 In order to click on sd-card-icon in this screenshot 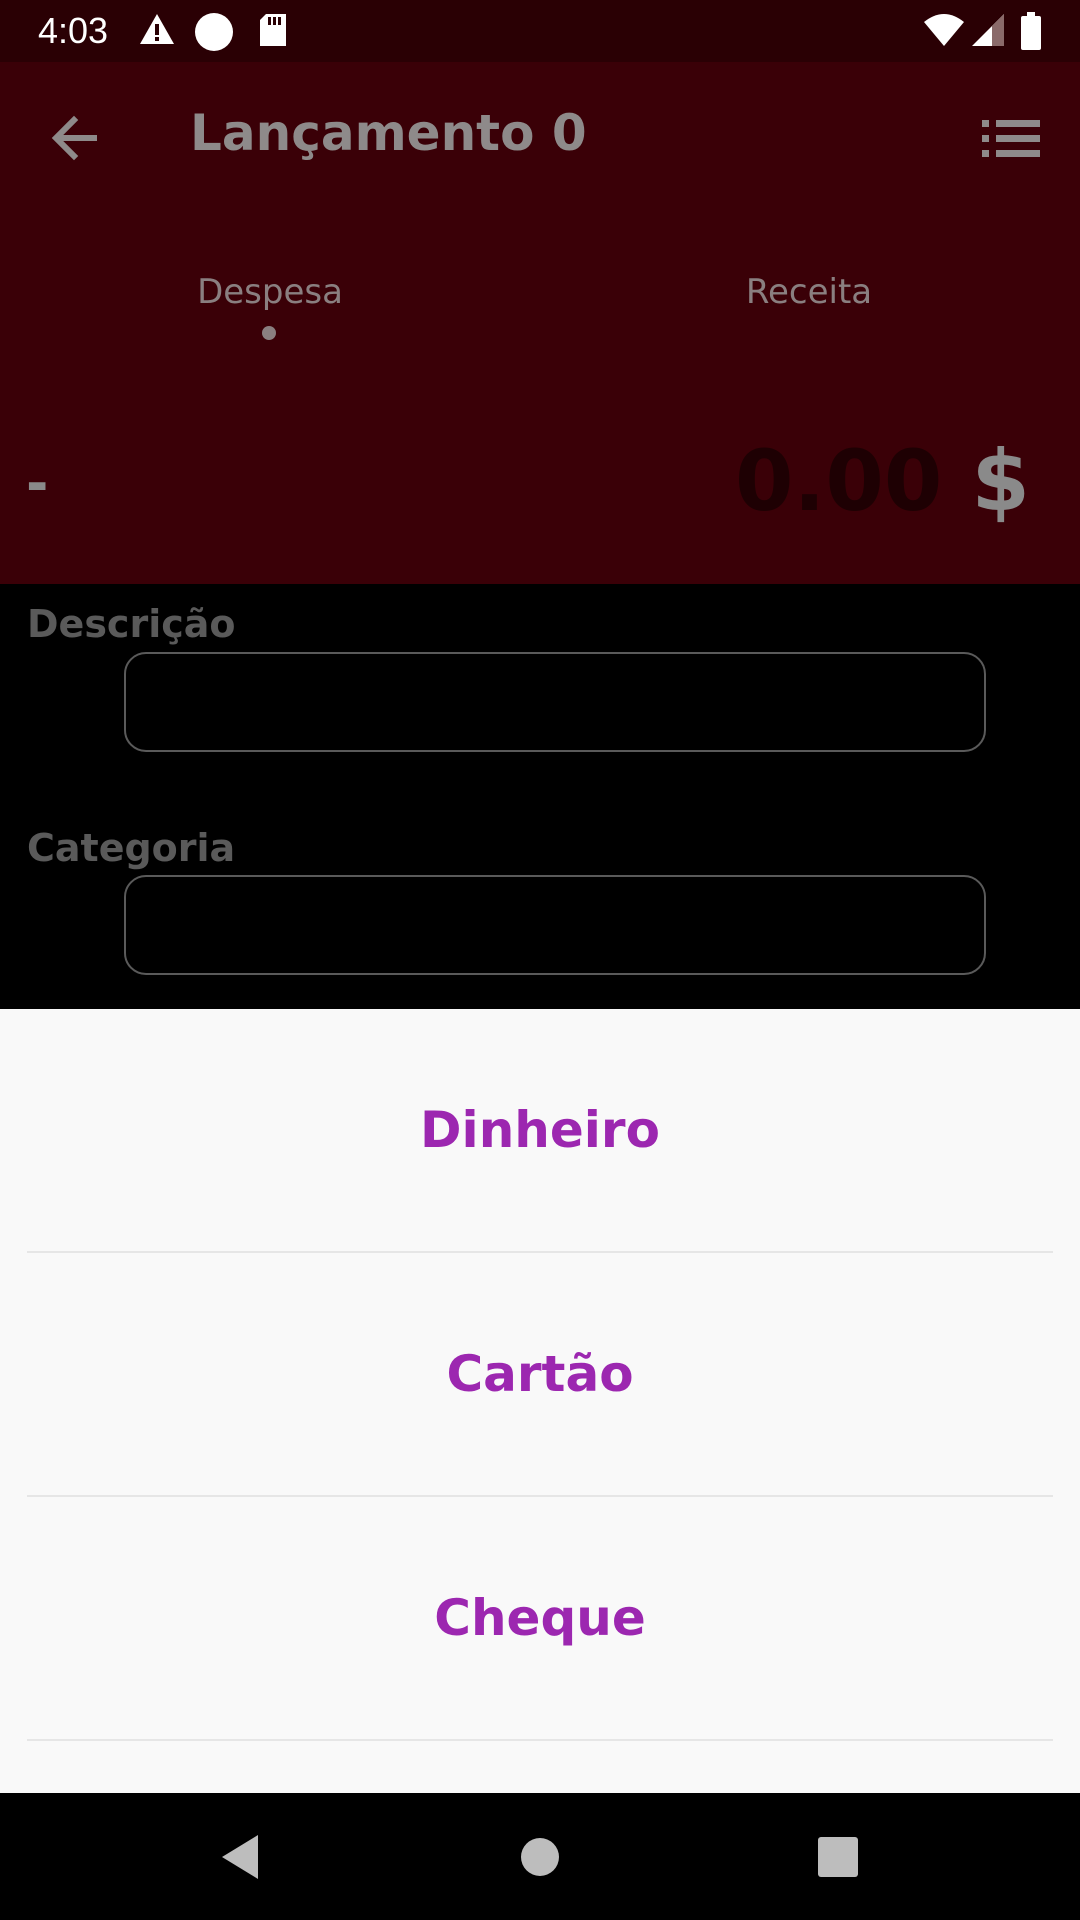, I will do `click(273, 30)`.